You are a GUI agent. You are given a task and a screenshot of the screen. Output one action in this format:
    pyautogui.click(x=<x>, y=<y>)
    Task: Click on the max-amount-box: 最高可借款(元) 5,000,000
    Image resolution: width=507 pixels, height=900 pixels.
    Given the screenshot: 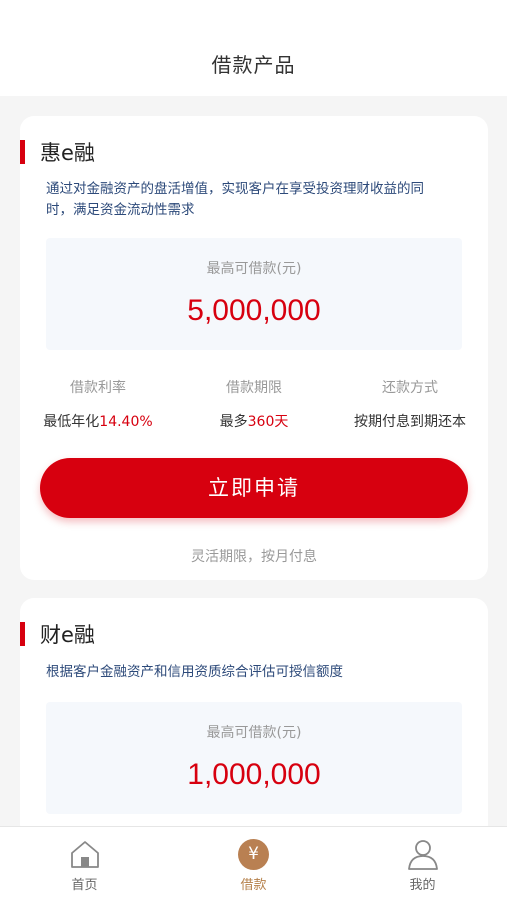 What is the action you would take?
    pyautogui.click(x=254, y=294)
    